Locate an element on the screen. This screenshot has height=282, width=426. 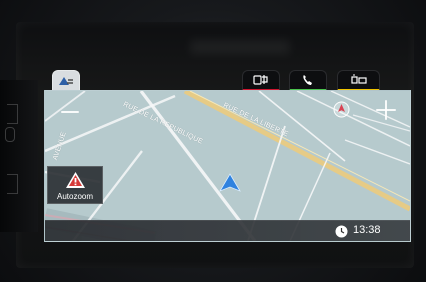
phone-tab is located at coordinates (308, 80).